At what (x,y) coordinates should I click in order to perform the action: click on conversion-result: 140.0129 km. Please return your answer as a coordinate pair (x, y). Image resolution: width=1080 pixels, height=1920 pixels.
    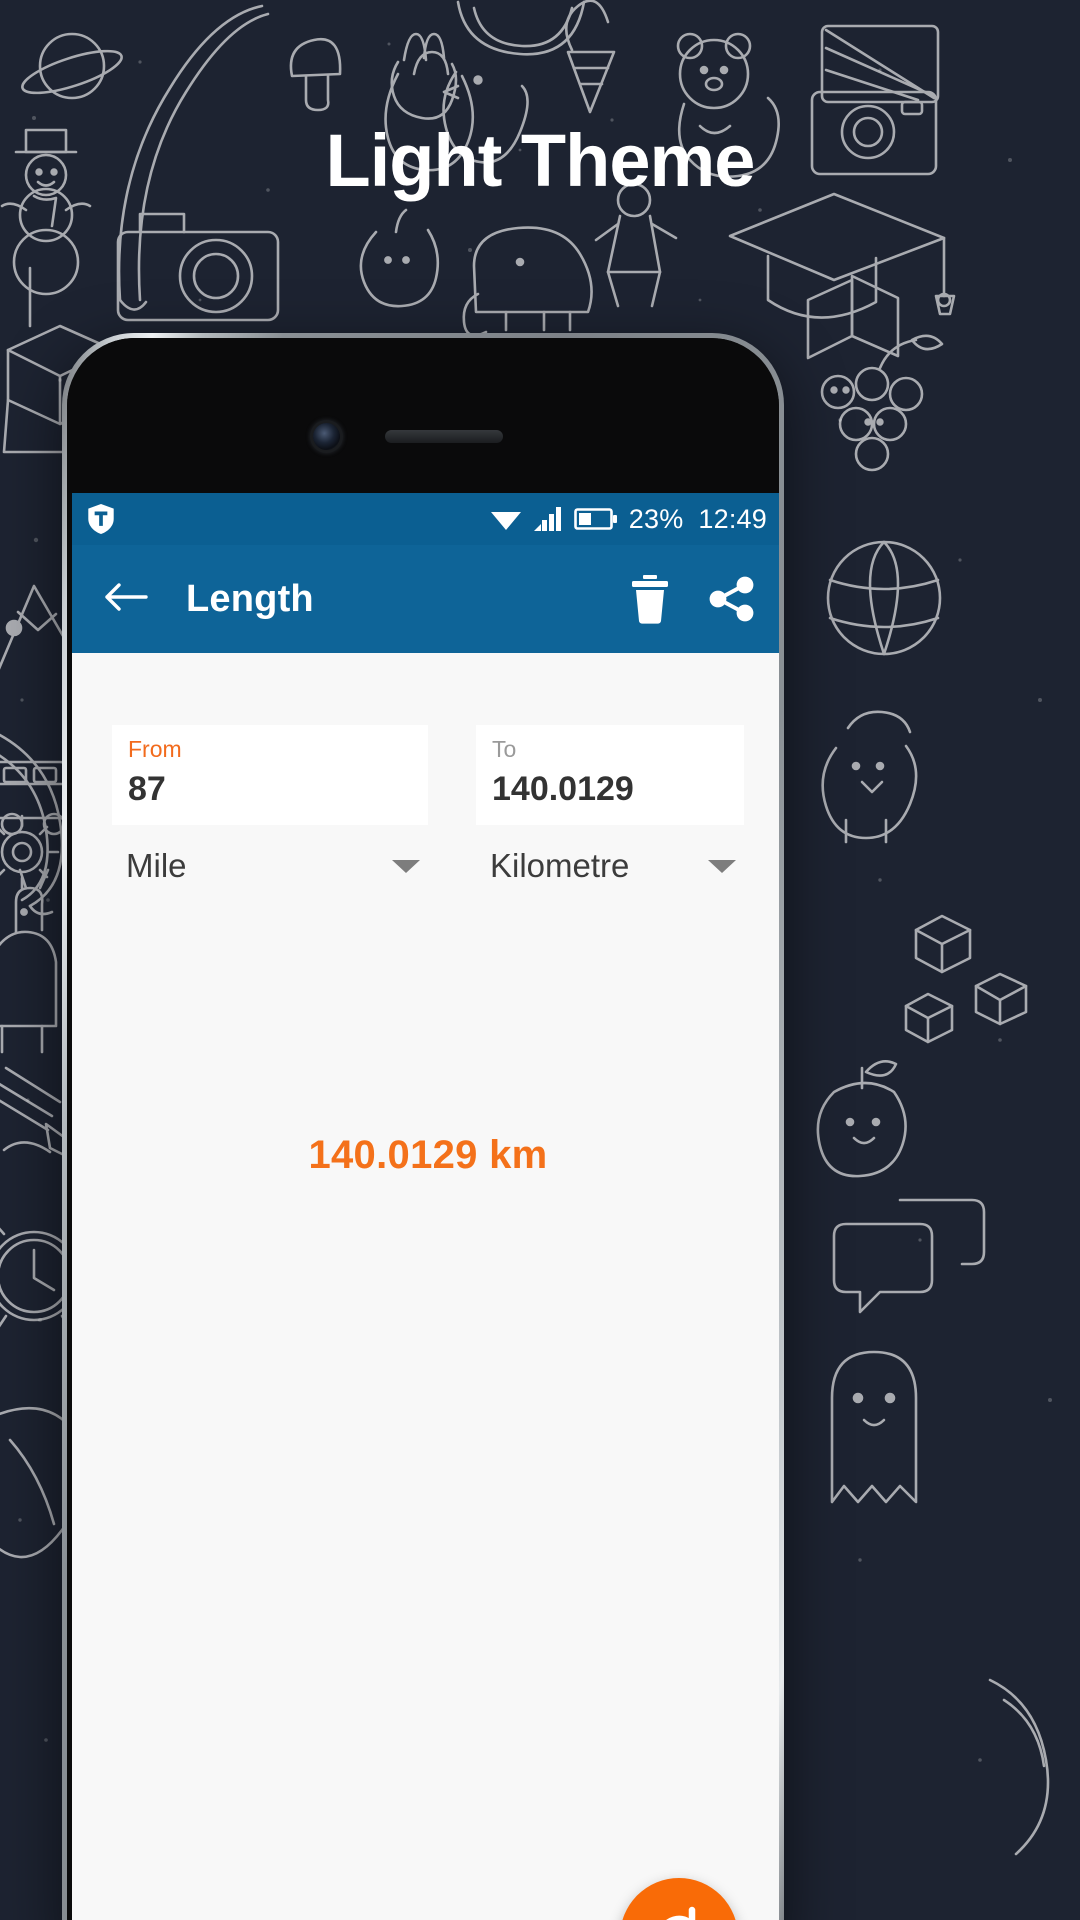
    Looking at the image, I should click on (428, 1155).